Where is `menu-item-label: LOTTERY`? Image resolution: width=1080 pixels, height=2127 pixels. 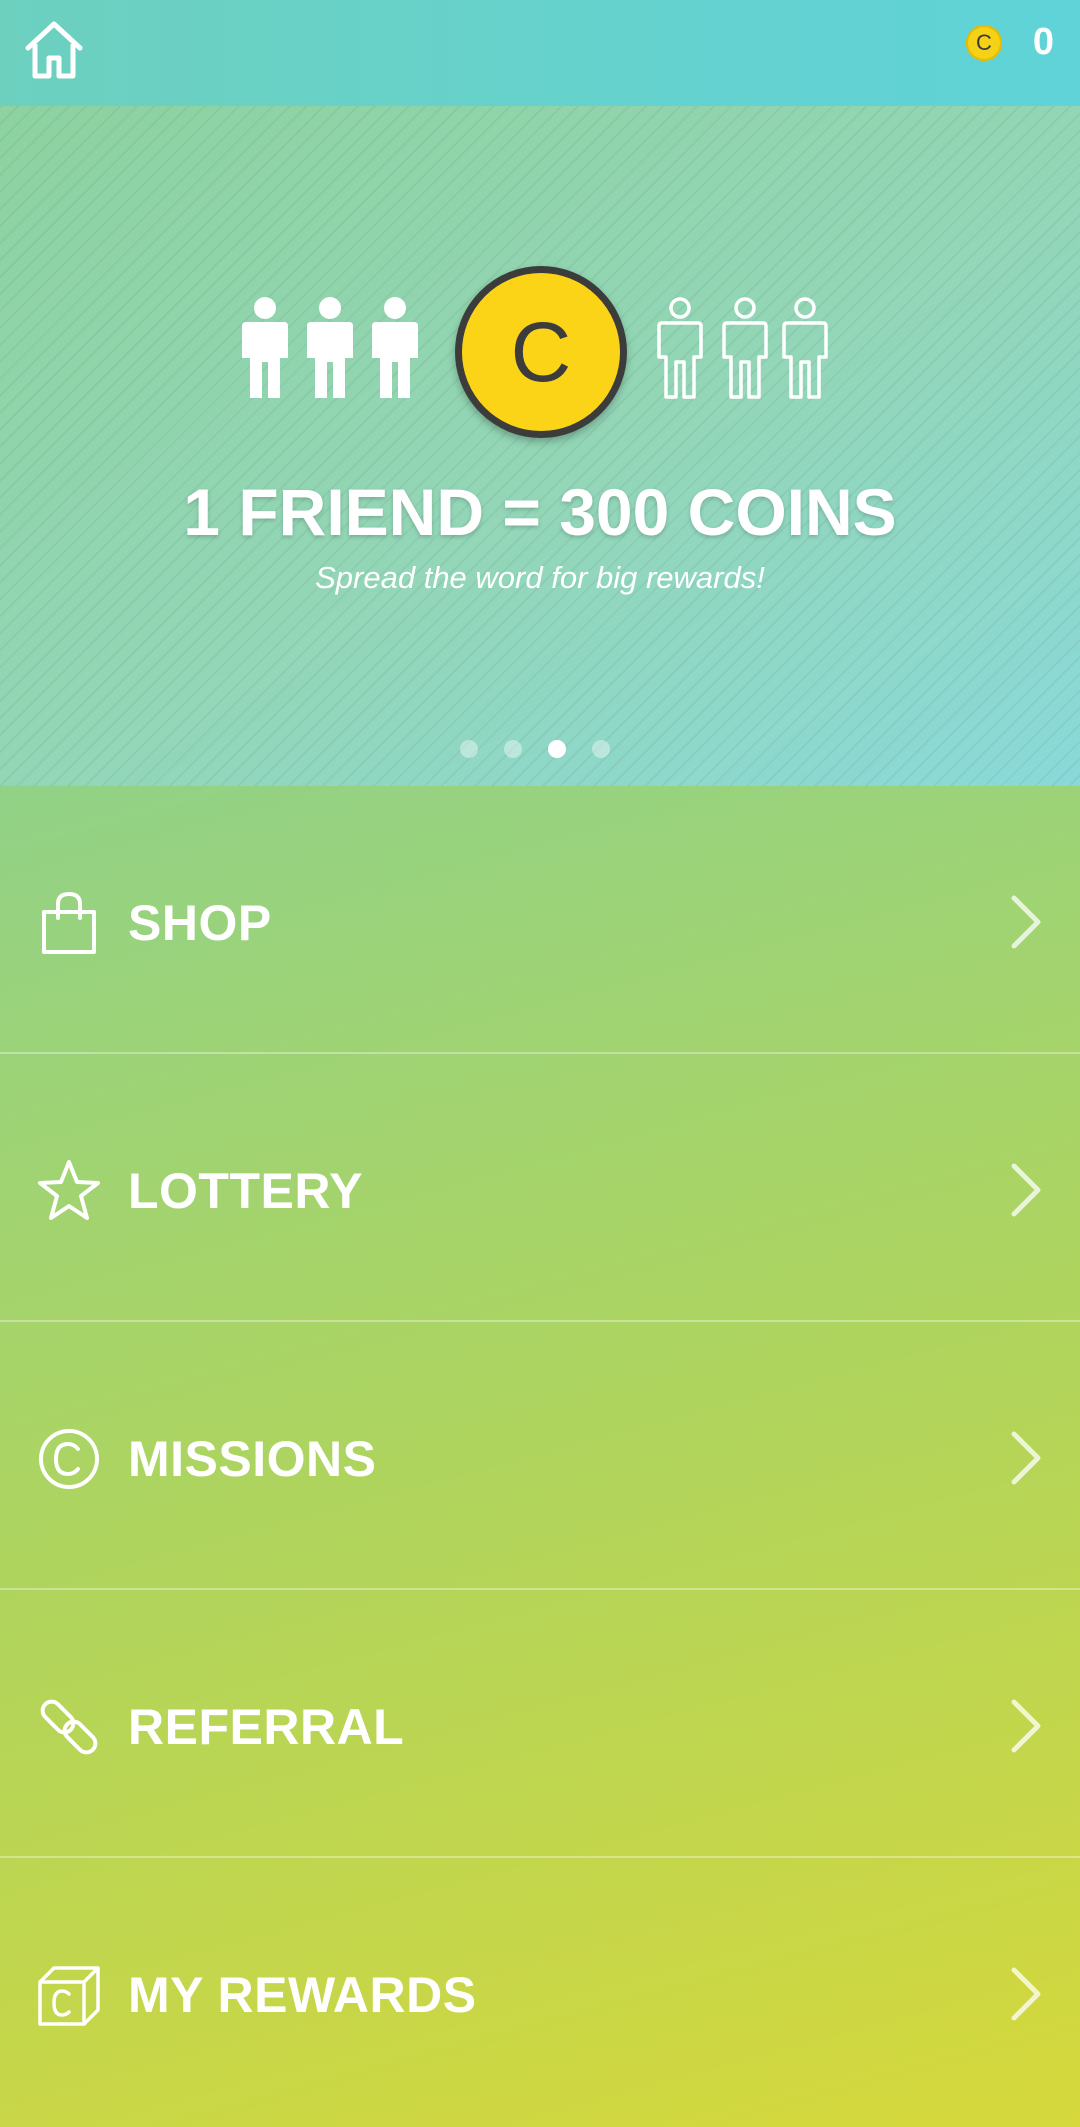
menu-item-label: LOTTERY is located at coordinates (245, 1191).